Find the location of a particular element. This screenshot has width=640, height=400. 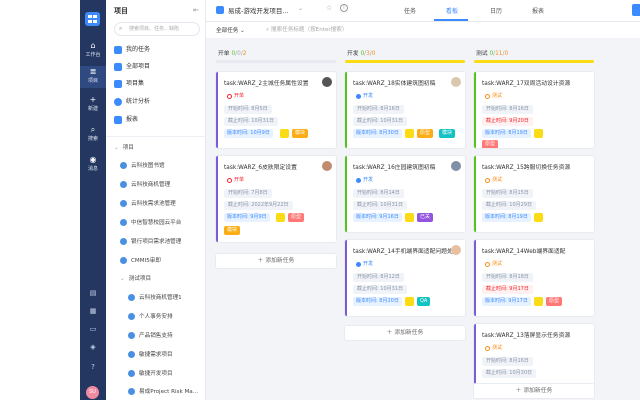

help-icon: ? is located at coordinates (93, 367).